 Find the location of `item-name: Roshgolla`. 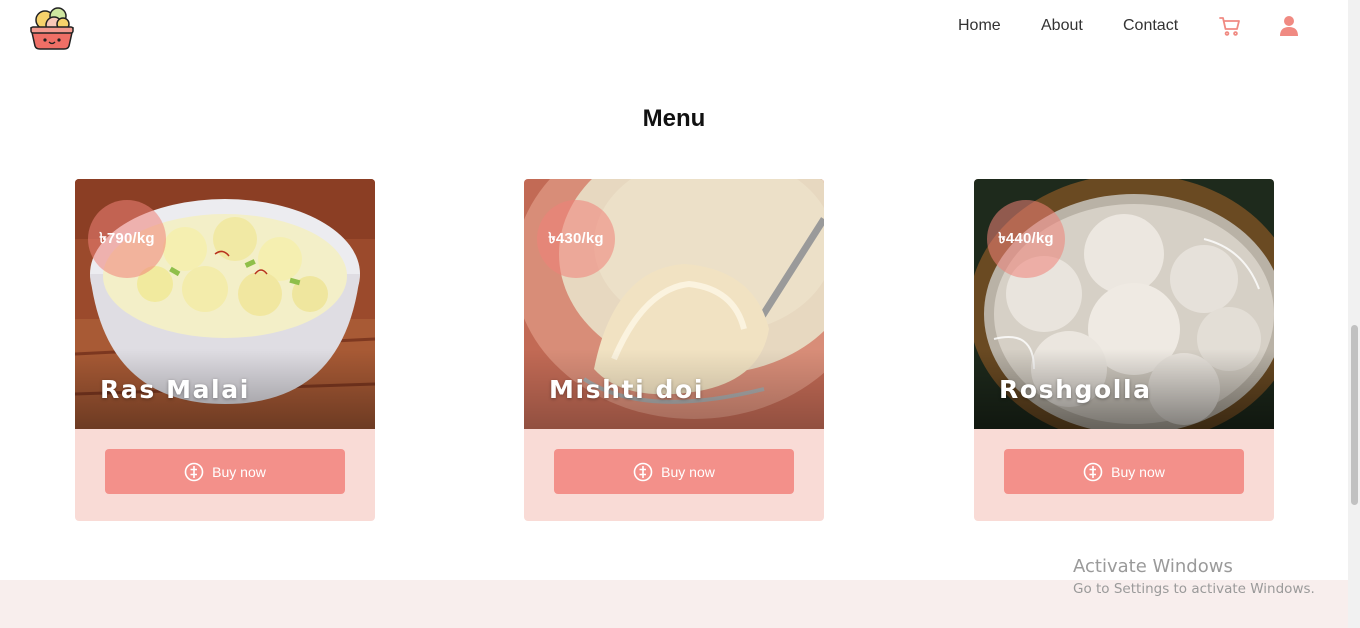

item-name: Roshgolla is located at coordinates (1075, 389).